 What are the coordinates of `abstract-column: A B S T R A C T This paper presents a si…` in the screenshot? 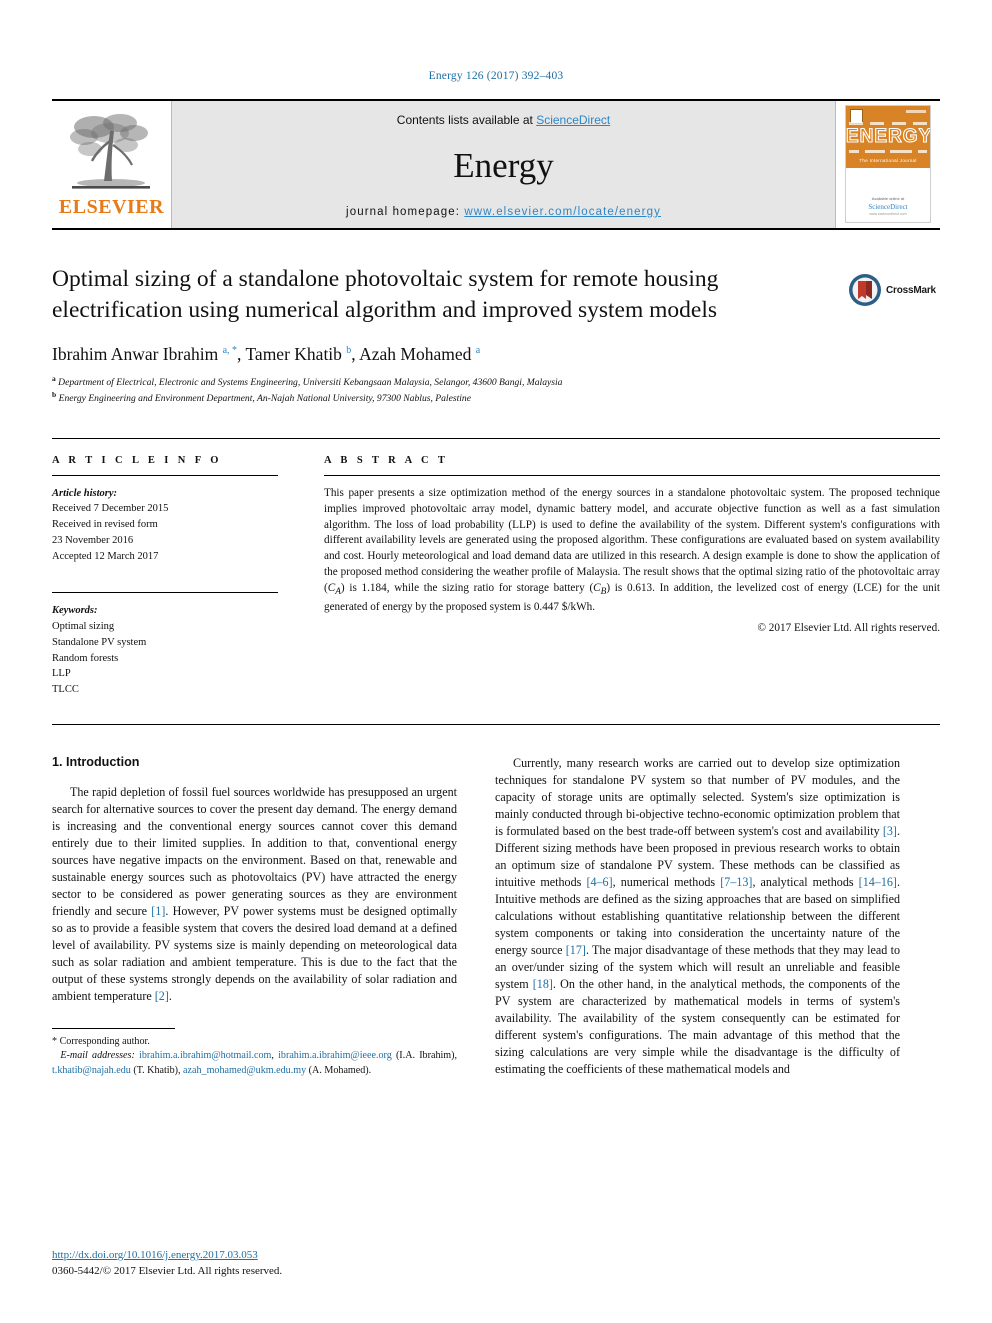 It's located at (632, 568).